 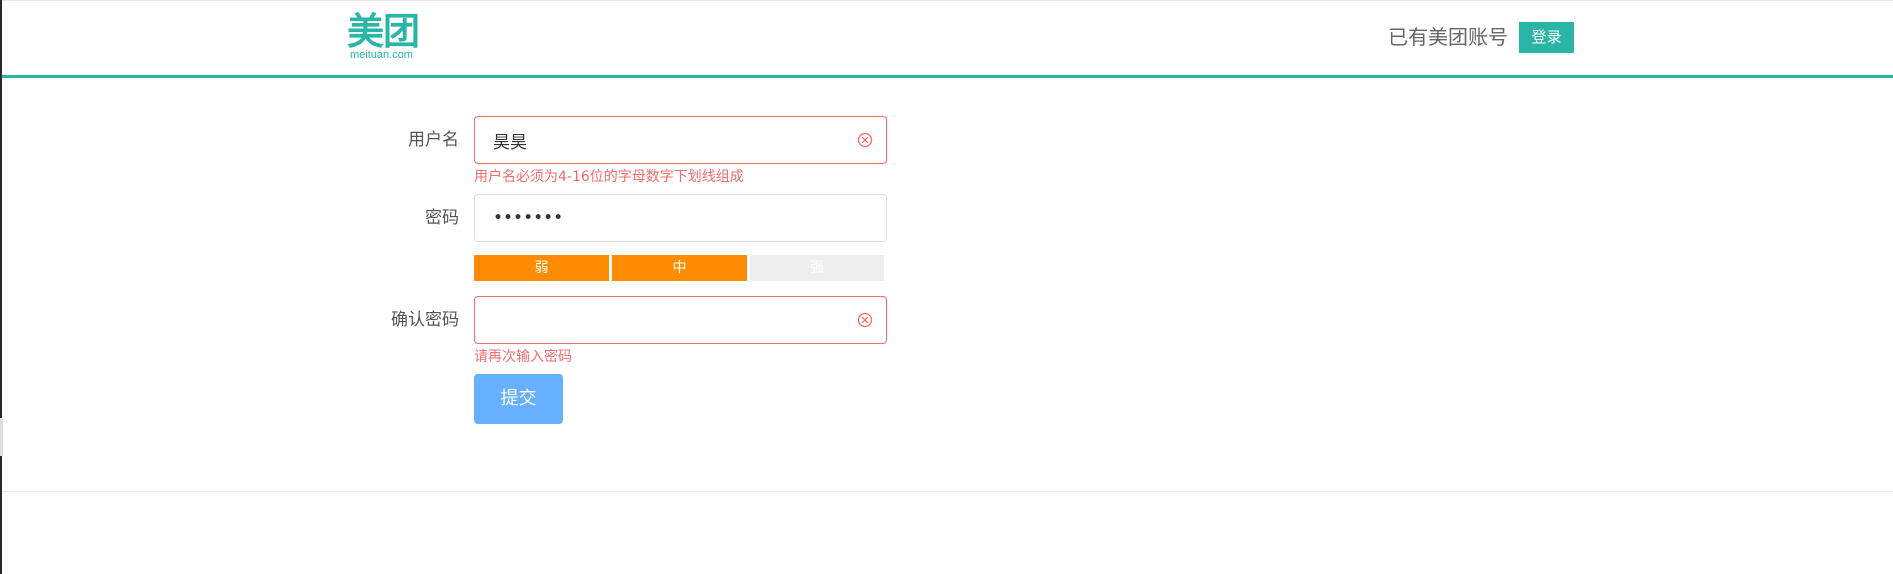 I want to click on strength-medium: 中, so click(x=679, y=268).